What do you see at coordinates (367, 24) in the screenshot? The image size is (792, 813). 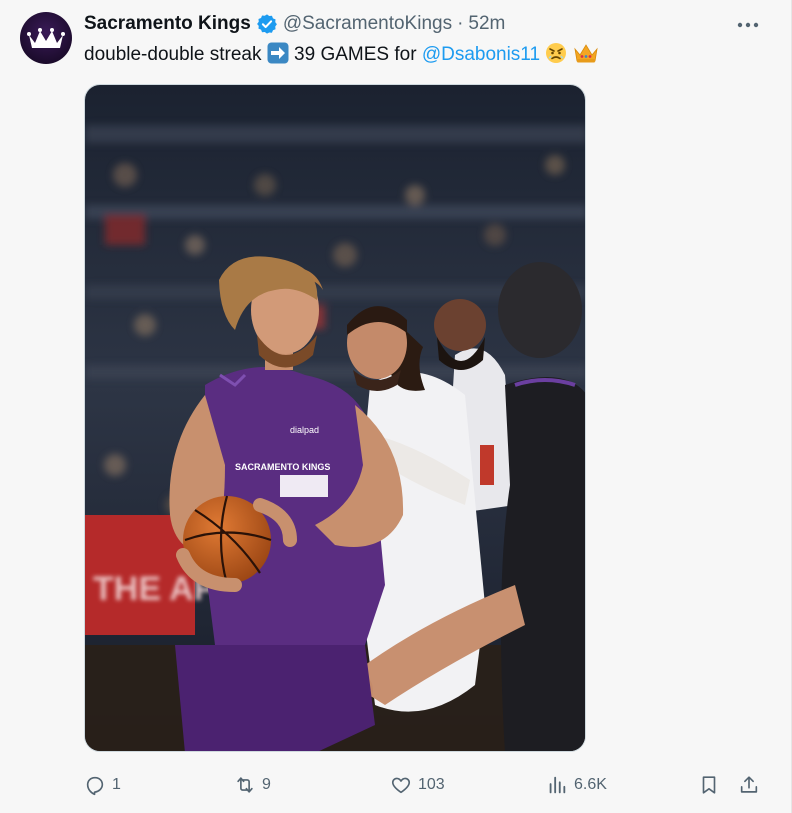 I see `author-handle: @SacramentoKings` at bounding box center [367, 24].